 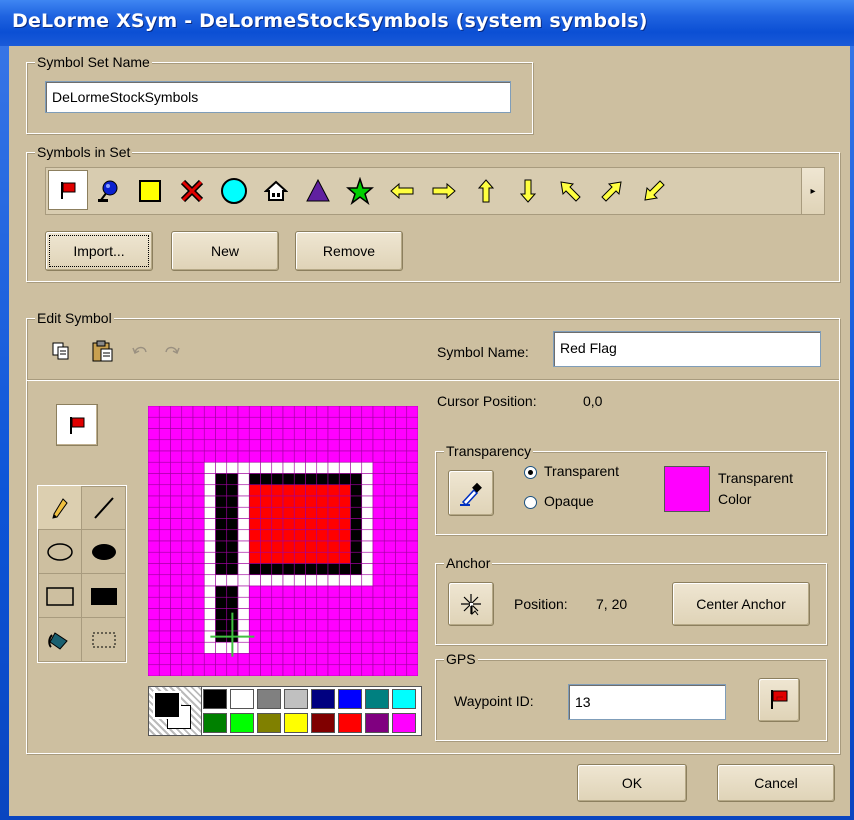 I want to click on red-flag-waypoint-icon, so click(x=779, y=699).